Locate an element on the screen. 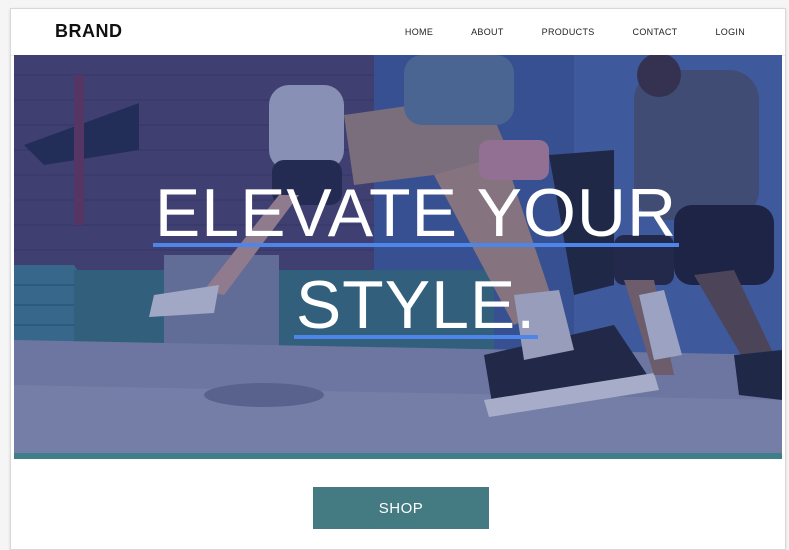 This screenshot has width=789, height=550. top-navbar: BRAND HOME ABOUT PRODUCTS CONTACT LOGIN is located at coordinates (398, 32).